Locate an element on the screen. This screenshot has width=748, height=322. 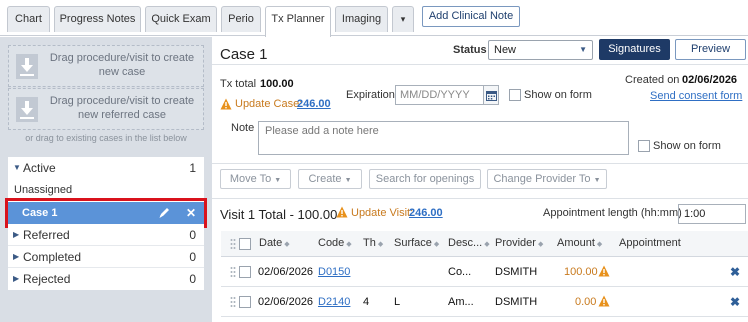
cell-provider: DSMITH is located at coordinates (516, 302).